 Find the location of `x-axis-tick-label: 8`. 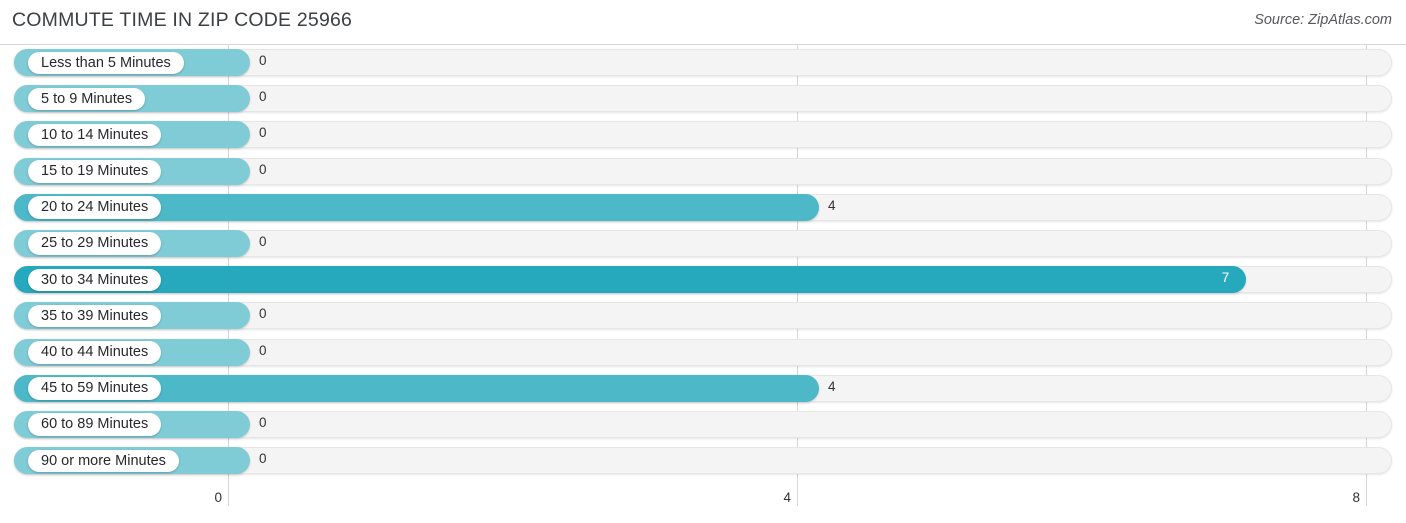

x-axis-tick-label: 8 is located at coordinates (1356, 497).